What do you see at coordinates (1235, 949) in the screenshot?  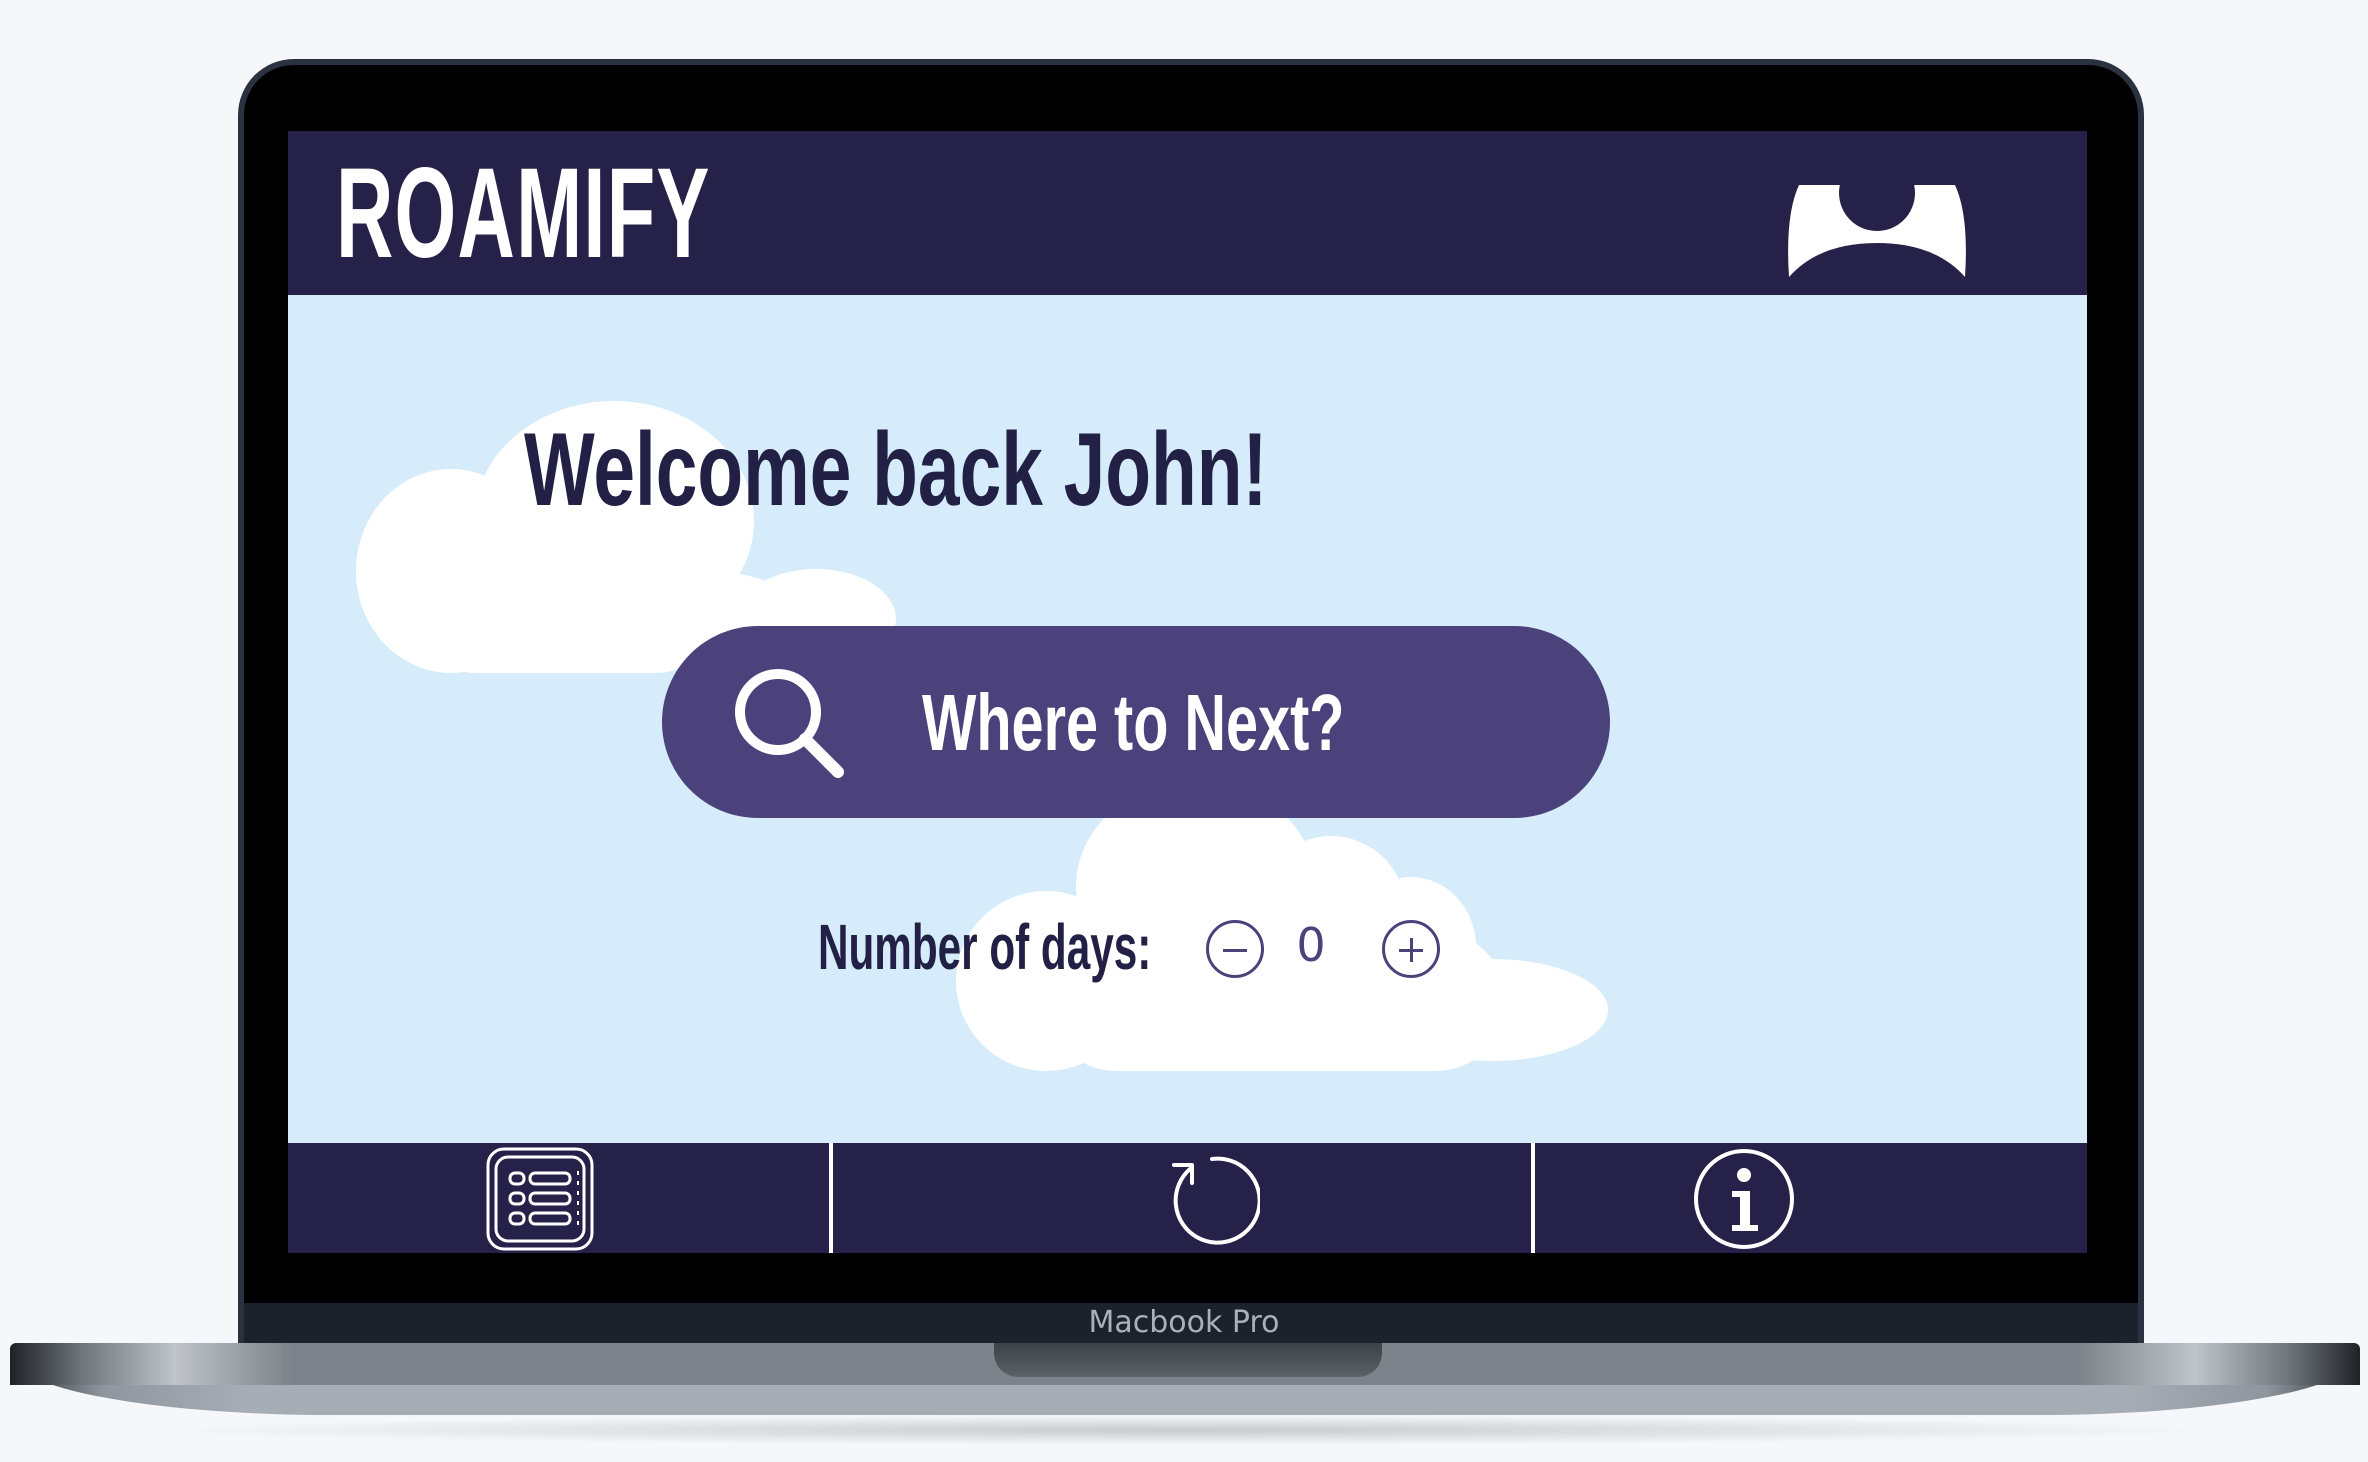 I see `minus-circle-icon` at bounding box center [1235, 949].